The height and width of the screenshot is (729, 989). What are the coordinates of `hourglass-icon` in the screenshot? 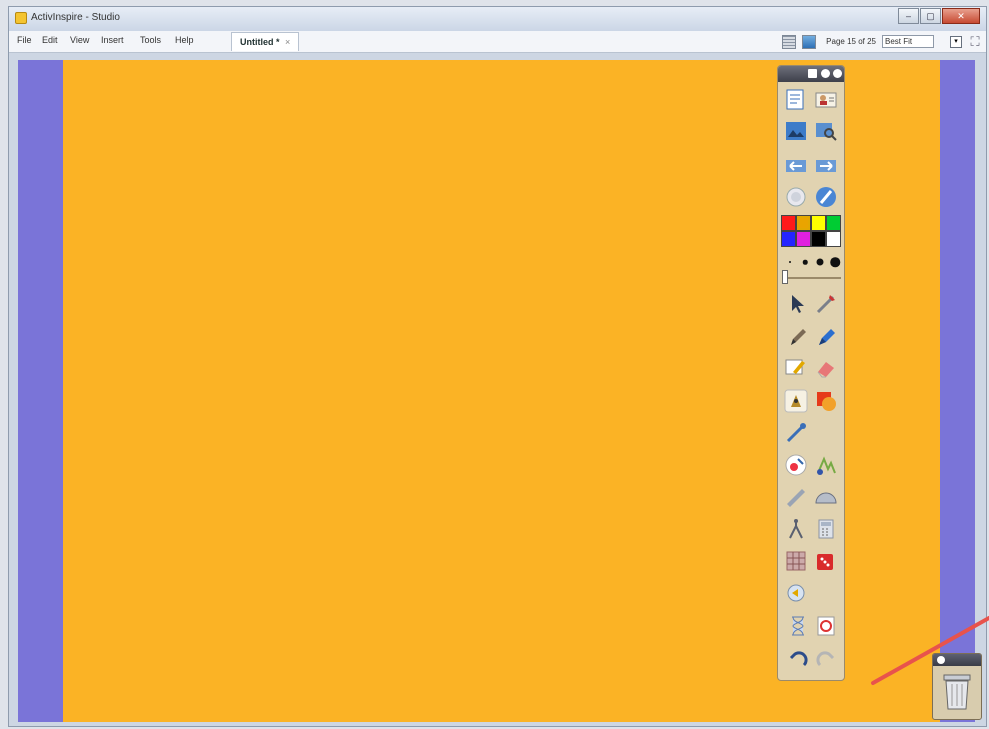 It's located at (798, 626).